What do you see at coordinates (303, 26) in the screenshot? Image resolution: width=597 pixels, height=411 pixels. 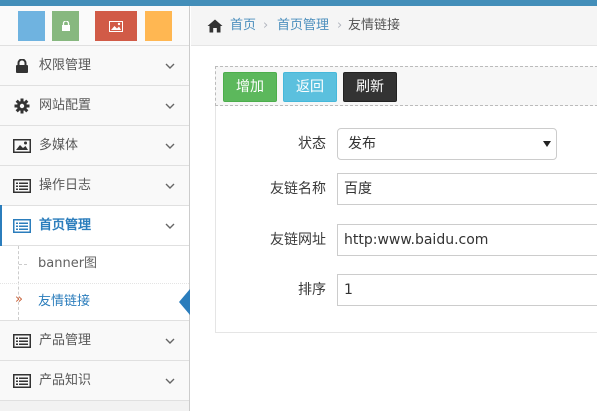 I see `breadcrumb-section-link: 首页管理` at bounding box center [303, 26].